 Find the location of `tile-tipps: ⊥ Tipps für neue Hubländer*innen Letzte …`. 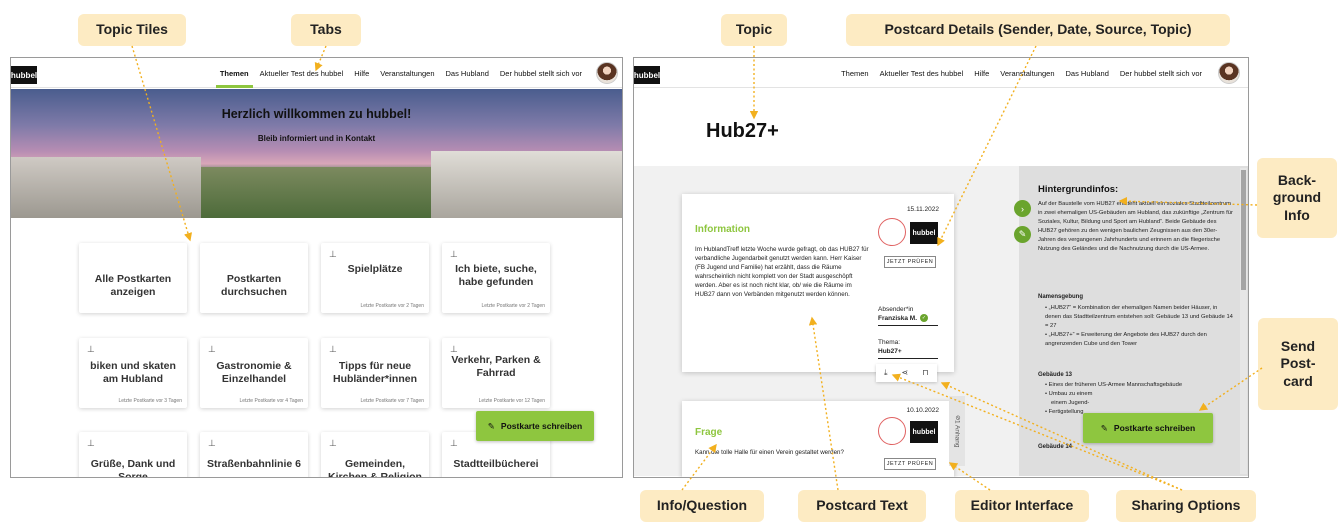

tile-tipps: ⊥ Tipps für neue Hubländer*innen Letzte … is located at coordinates (375, 373).